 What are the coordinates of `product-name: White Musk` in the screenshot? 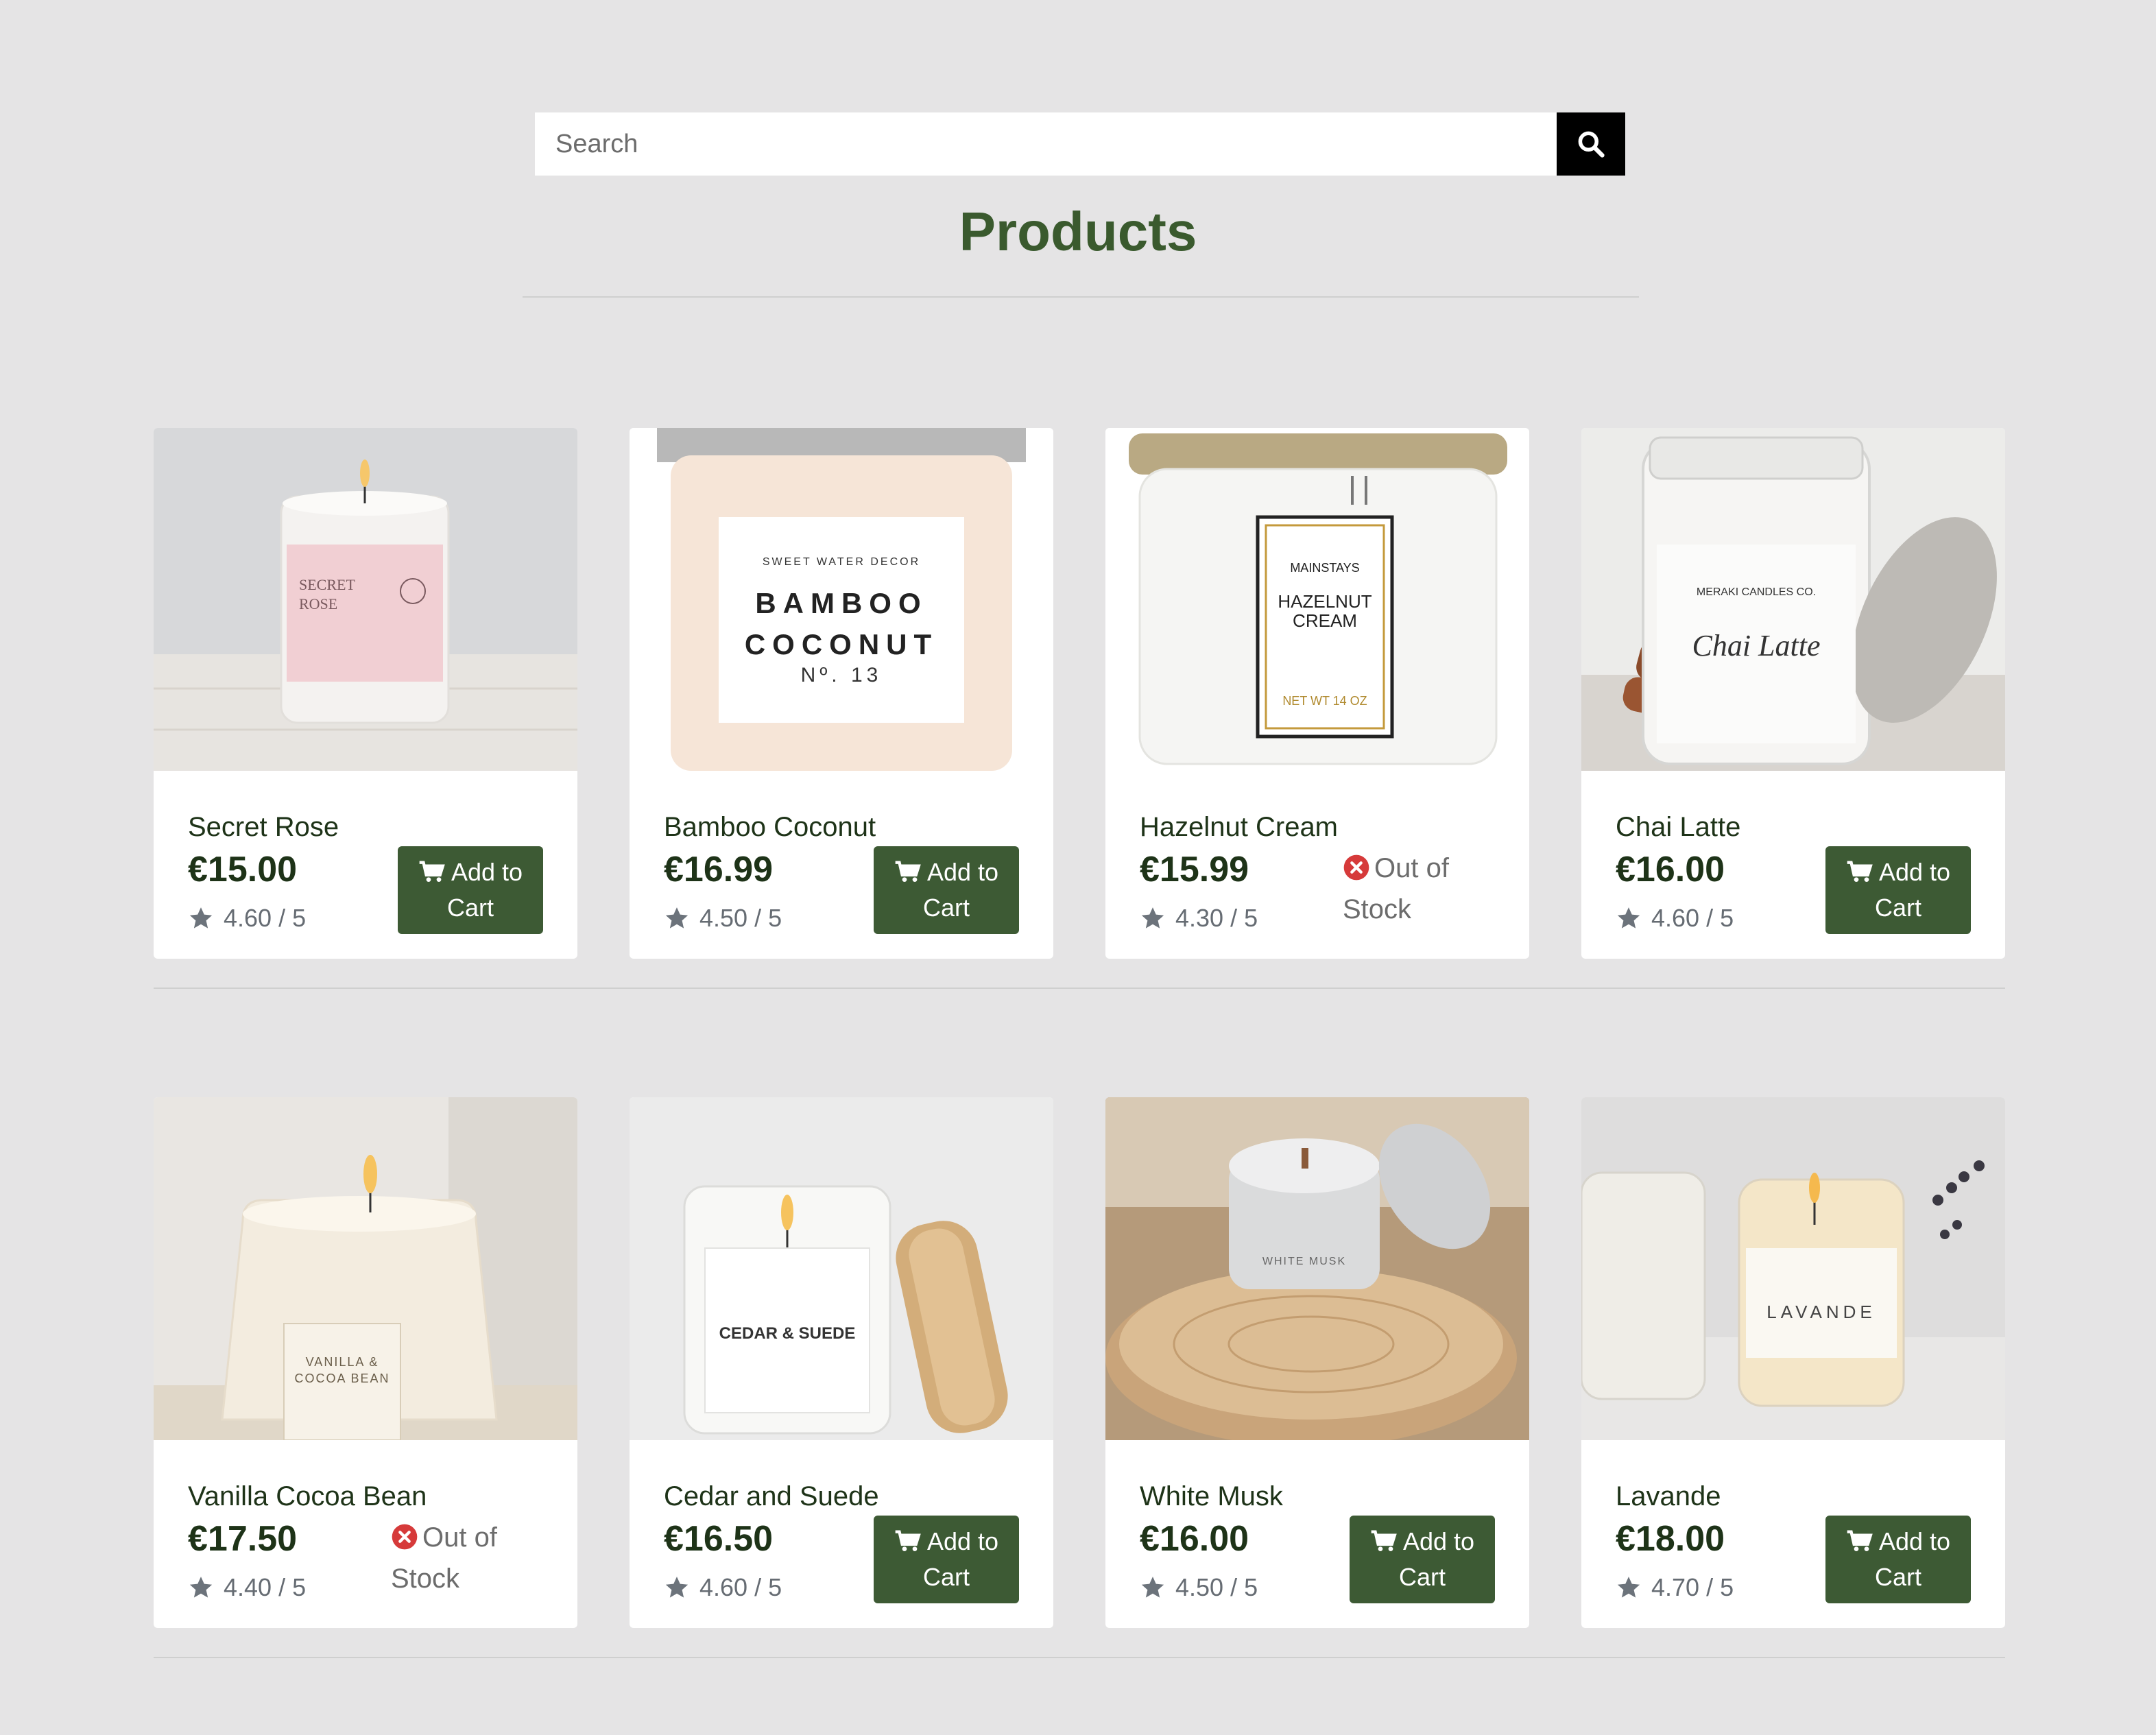 It's located at (1212, 1496).